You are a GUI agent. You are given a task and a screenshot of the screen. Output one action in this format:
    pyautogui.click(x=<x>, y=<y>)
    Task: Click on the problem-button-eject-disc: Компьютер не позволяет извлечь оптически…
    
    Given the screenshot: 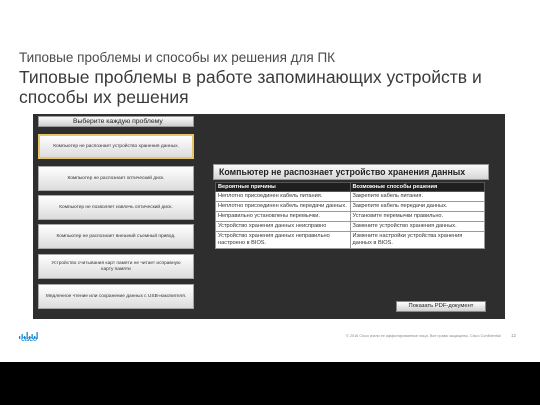 What is the action you would take?
    pyautogui.click(x=116, y=207)
    